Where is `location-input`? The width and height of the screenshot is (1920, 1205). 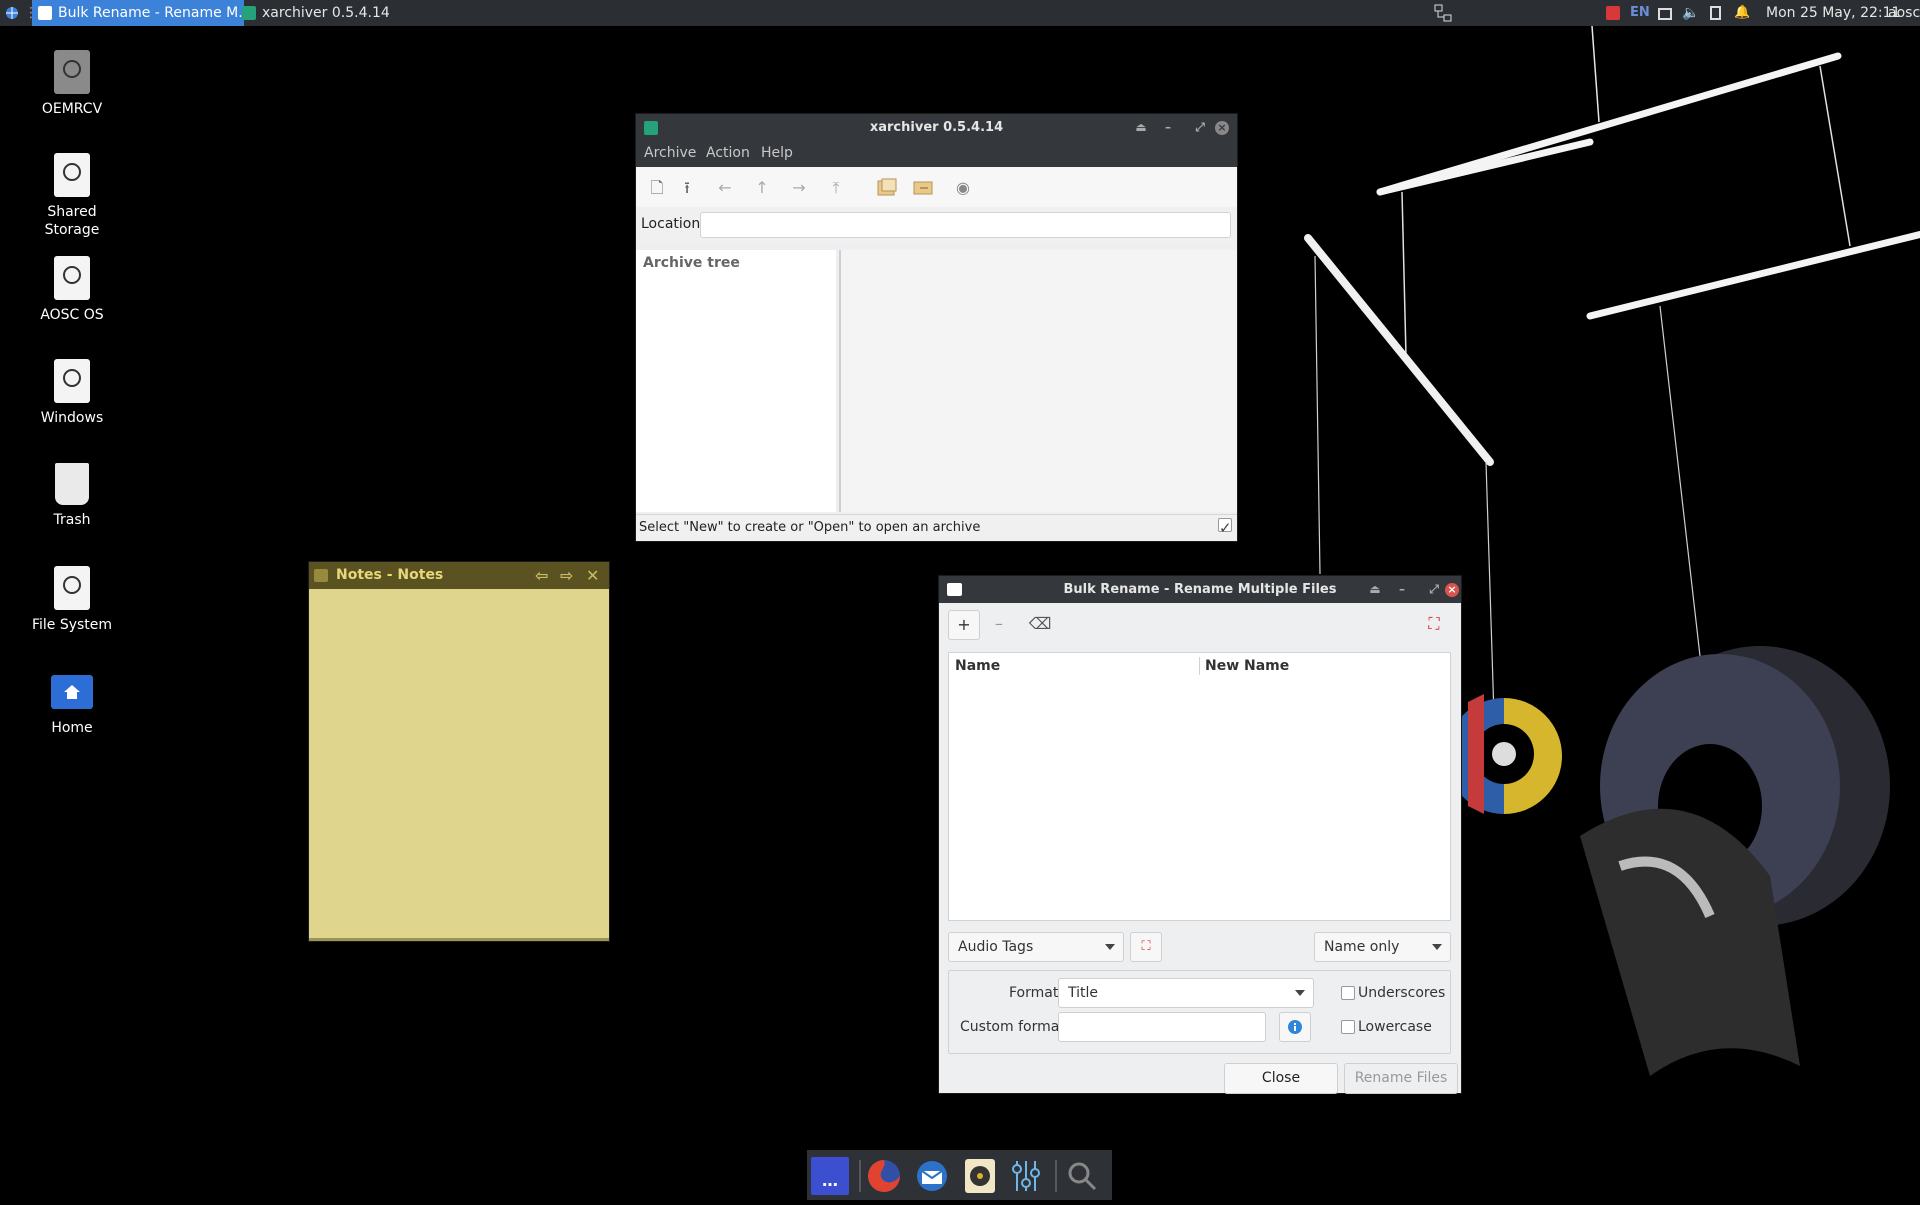 location-input is located at coordinates (965, 225).